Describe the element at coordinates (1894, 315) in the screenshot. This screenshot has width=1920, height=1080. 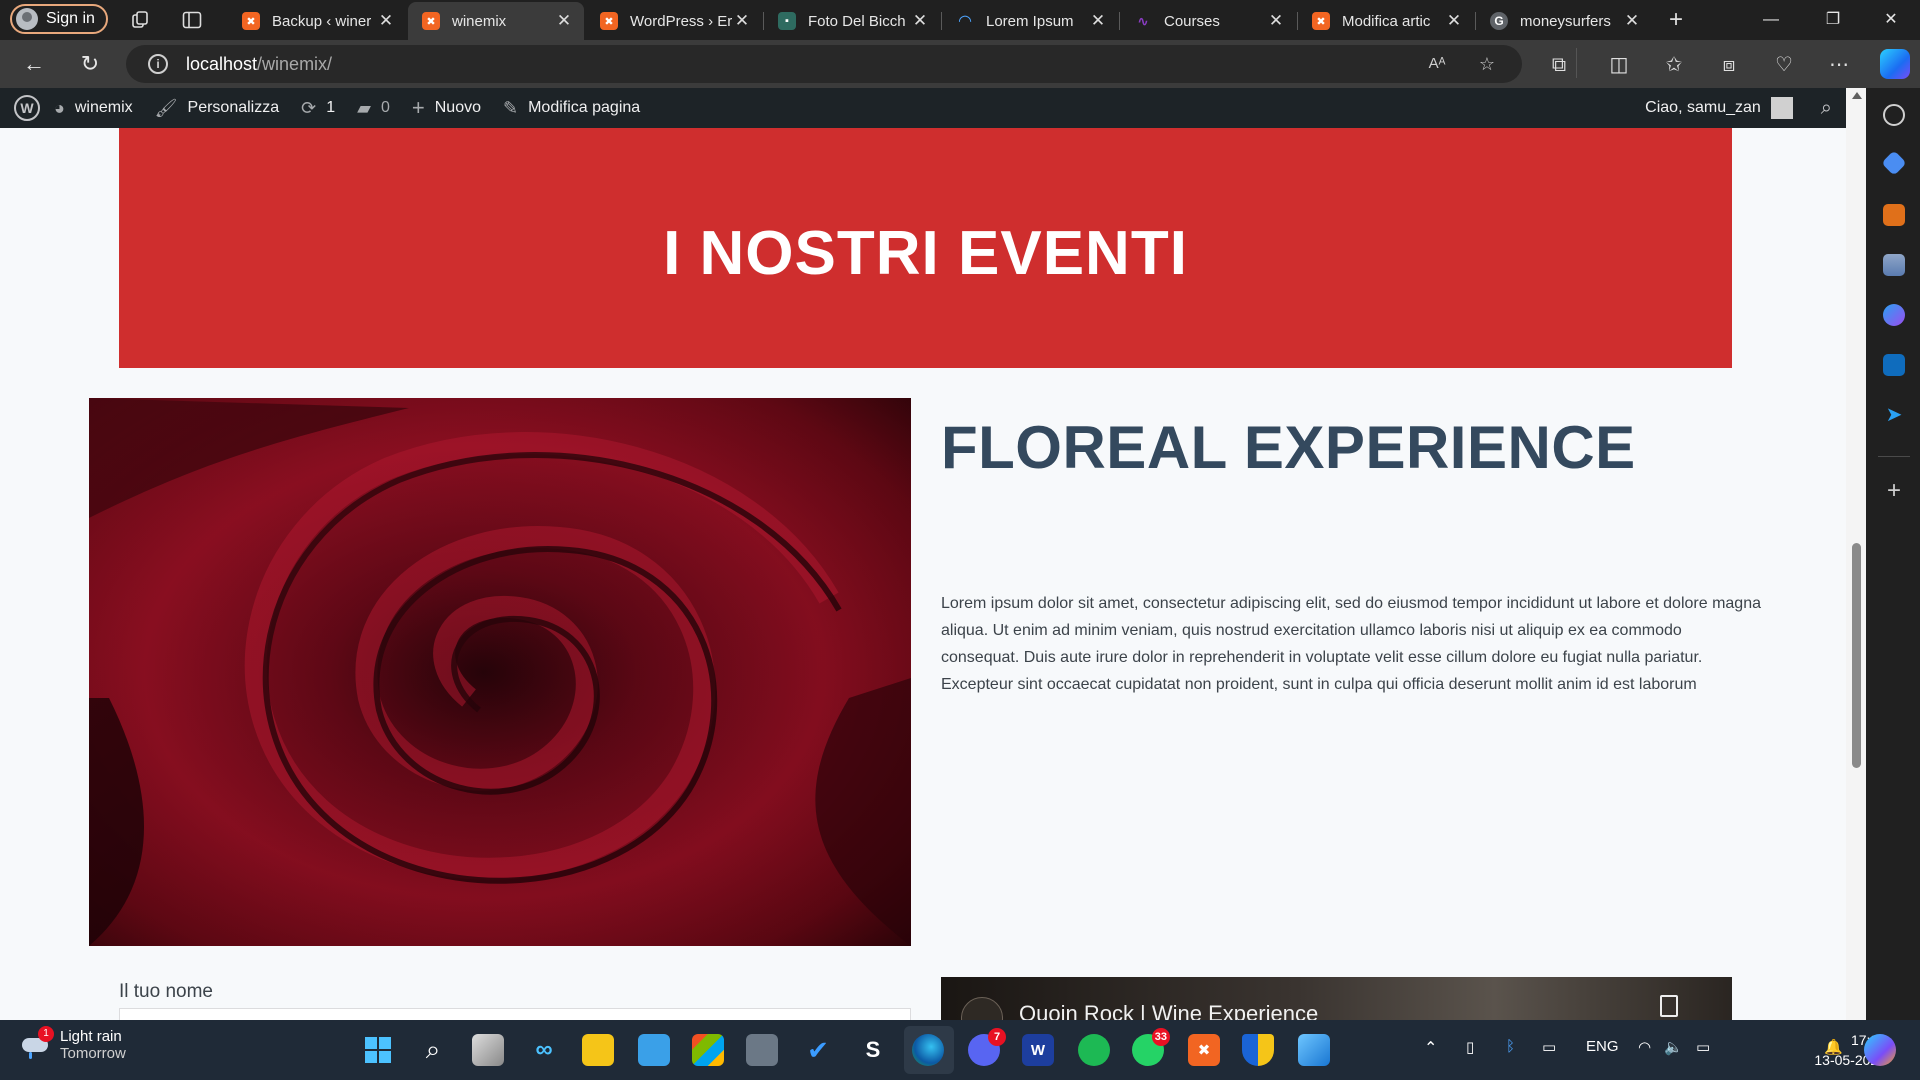
I see `copilot-sidebar-icon` at that location.